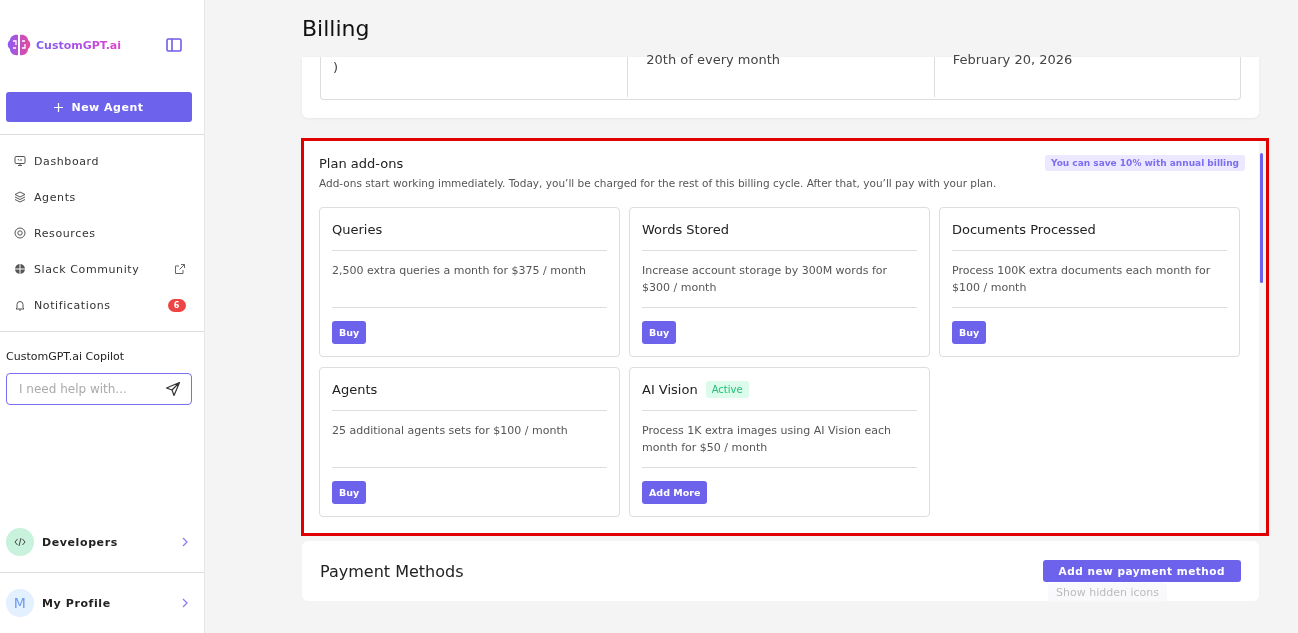  What do you see at coordinates (176, 305) in the screenshot?
I see `notification-count: 6` at bounding box center [176, 305].